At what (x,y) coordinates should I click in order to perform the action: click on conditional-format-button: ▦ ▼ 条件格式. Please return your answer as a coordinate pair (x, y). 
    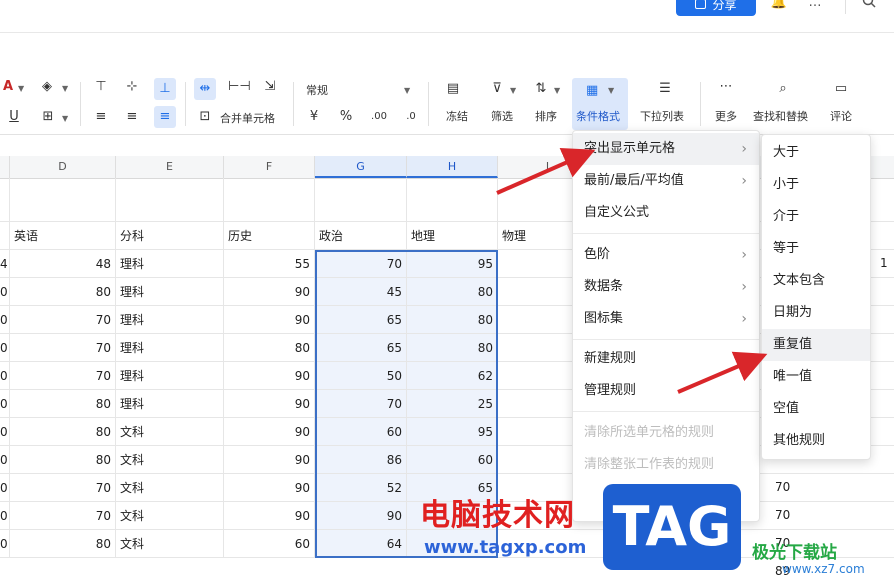
    Looking at the image, I should click on (600, 104).